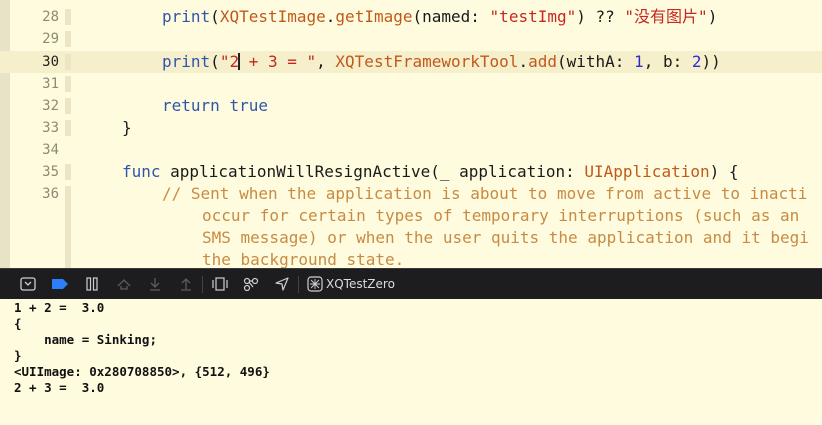 The height and width of the screenshot is (425, 822). I want to click on pause-button, so click(92, 284).